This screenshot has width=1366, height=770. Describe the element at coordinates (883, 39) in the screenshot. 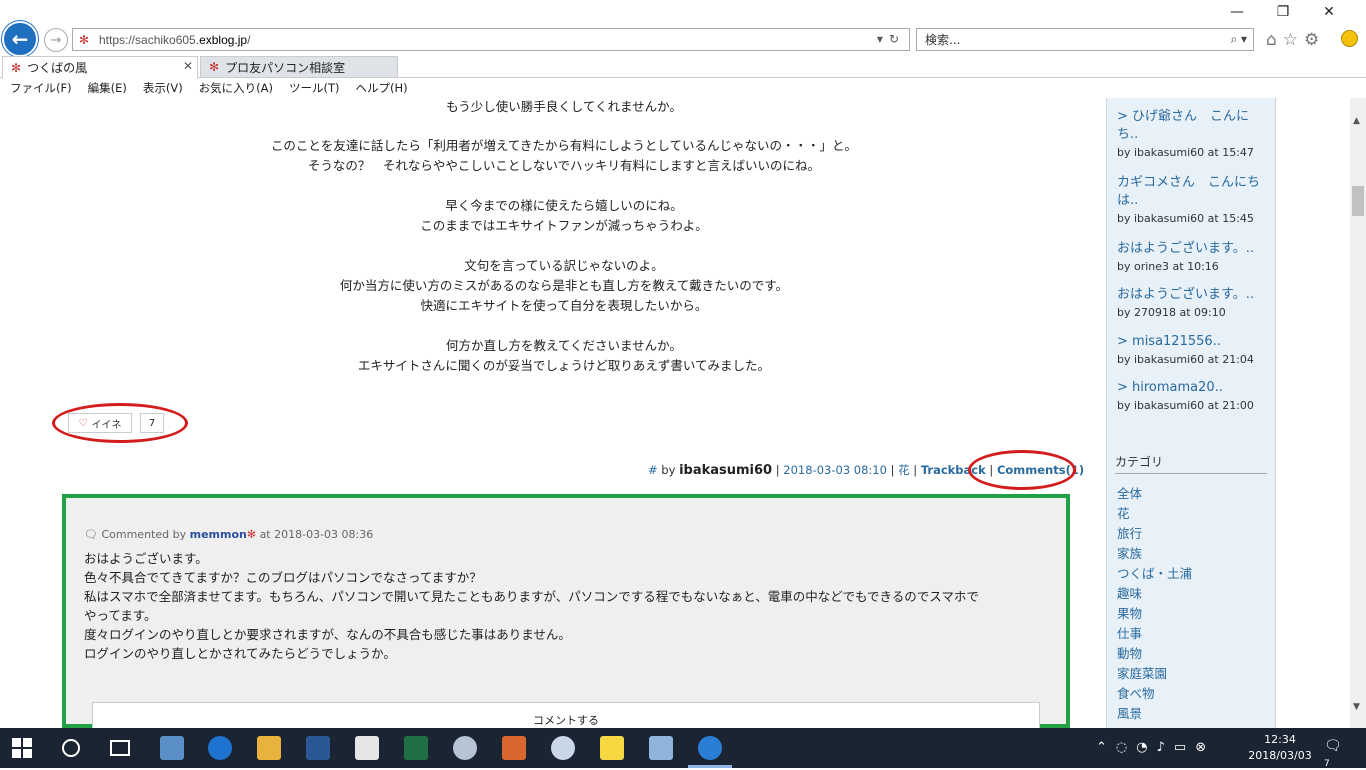

I see `dropdown-icon: ▾` at that location.